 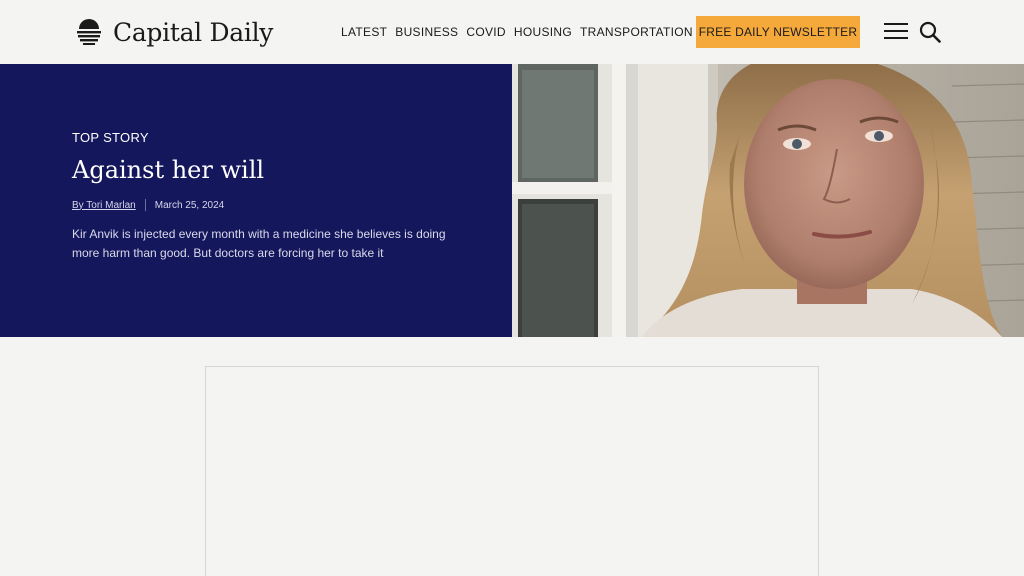 I want to click on search-icon, so click(x=930, y=32).